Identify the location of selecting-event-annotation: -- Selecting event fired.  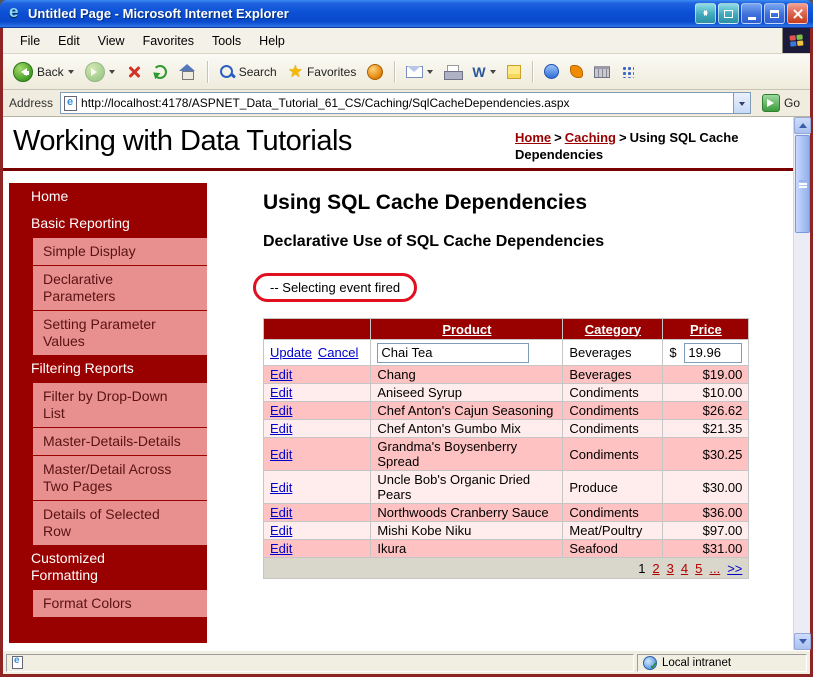
(335, 287).